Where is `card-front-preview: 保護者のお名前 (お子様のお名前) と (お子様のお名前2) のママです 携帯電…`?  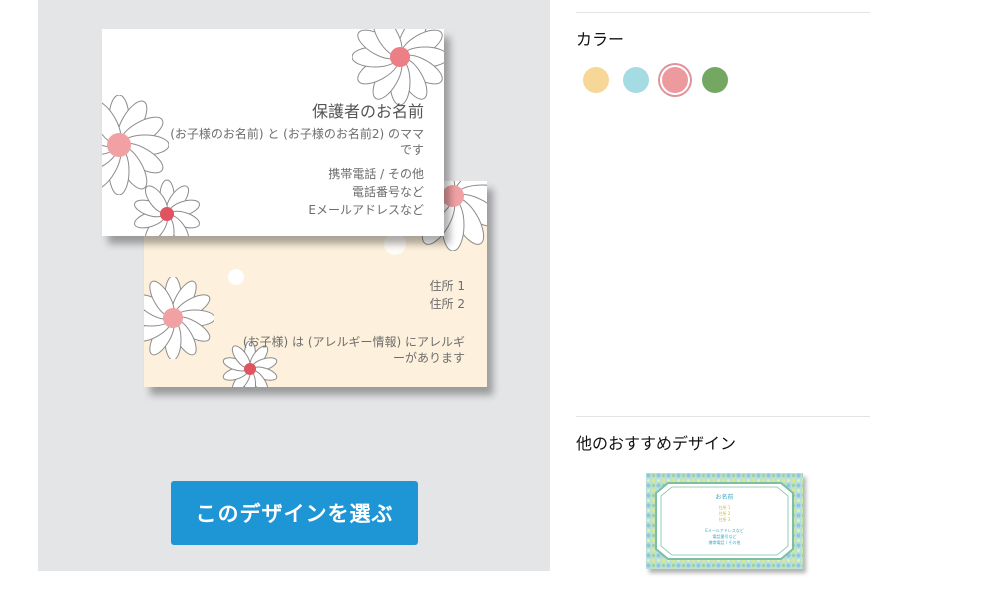 card-front-preview: 保護者のお名前 (お子様のお名前) と (お子様のお名前2) のママです 携帯電… is located at coordinates (273, 132).